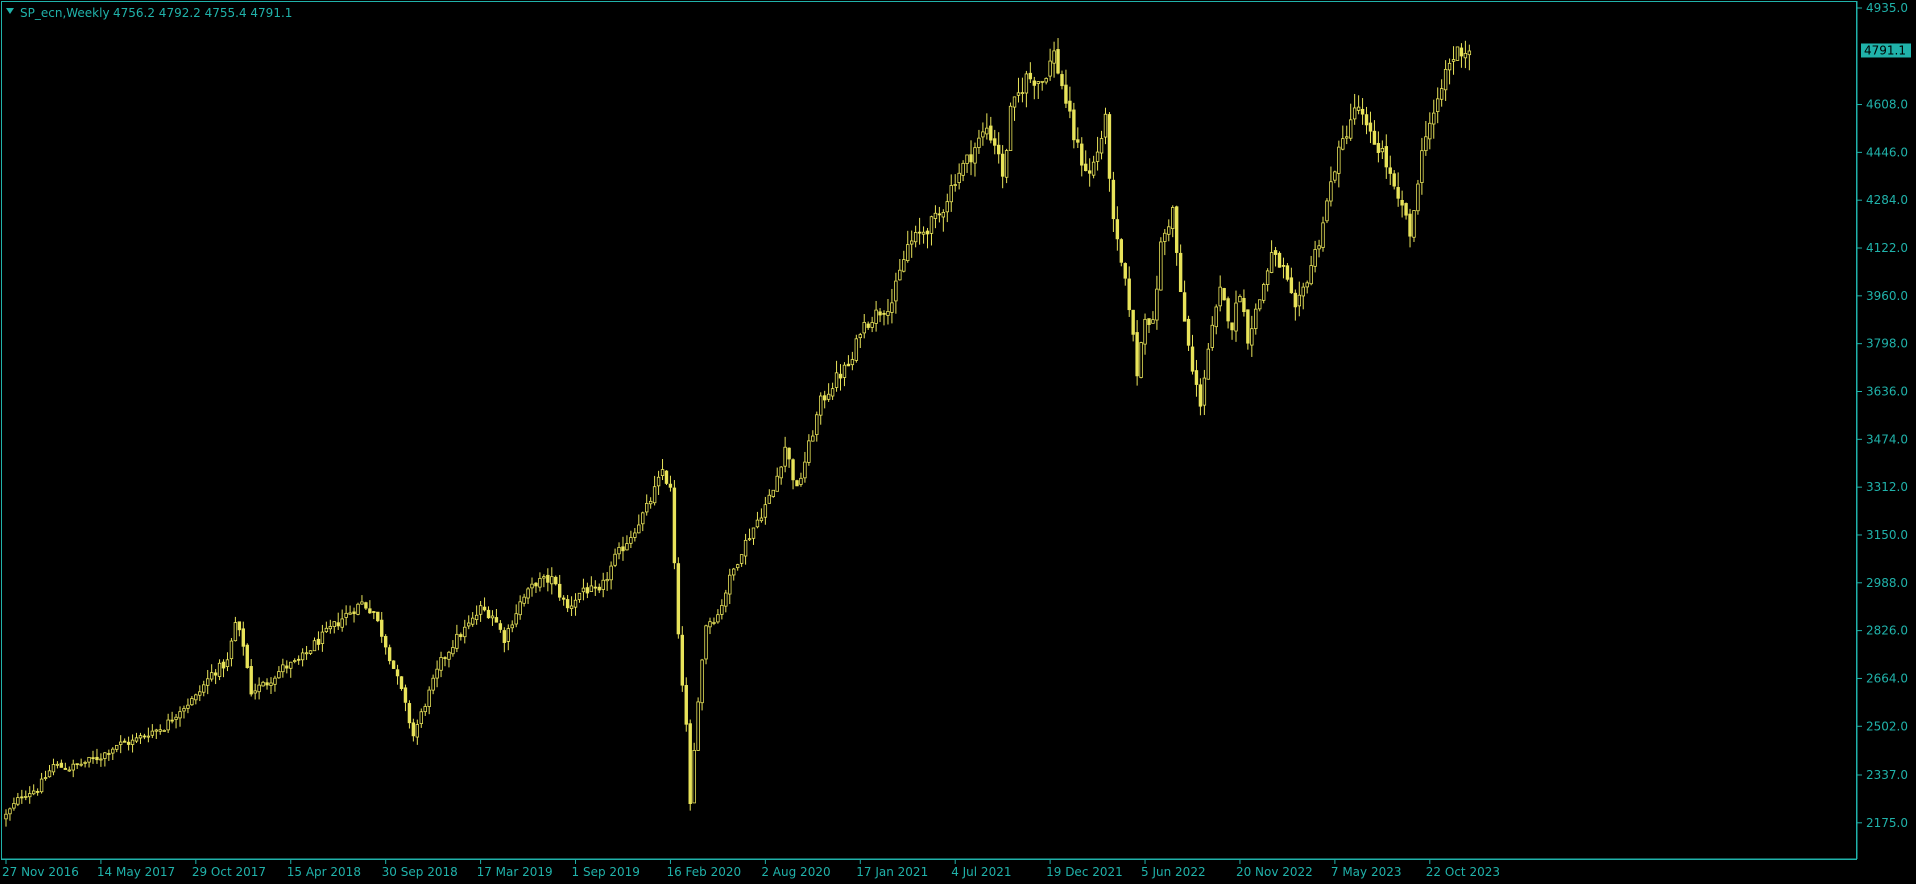  I want to click on y-tick-label: 3150.0, so click(1887, 535).